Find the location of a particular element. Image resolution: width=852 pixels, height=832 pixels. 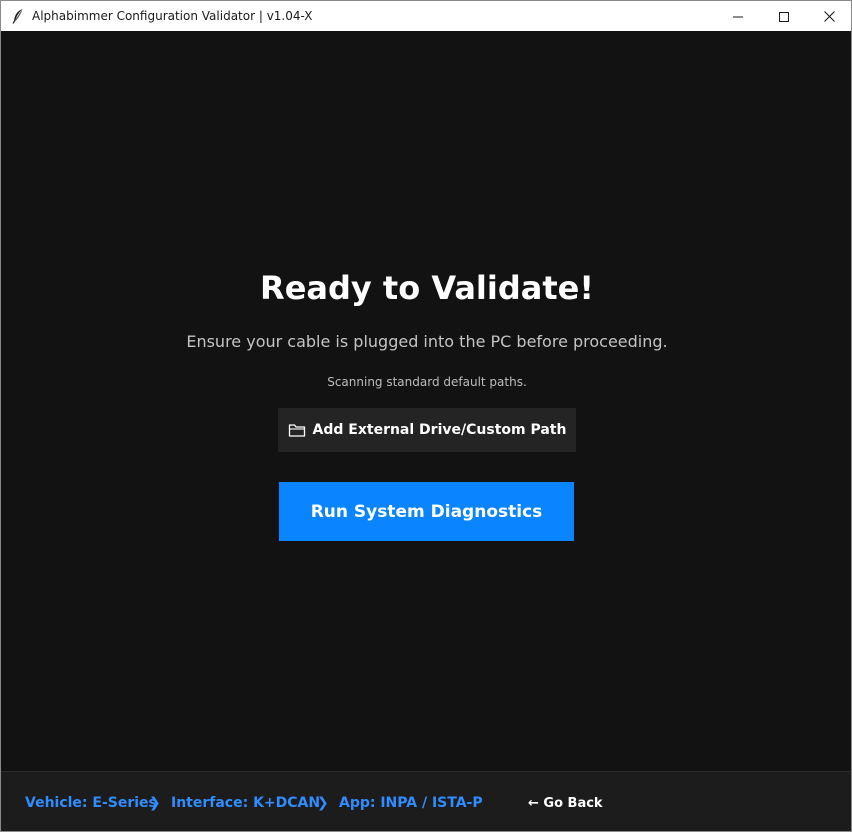

close-icon is located at coordinates (829, 16).